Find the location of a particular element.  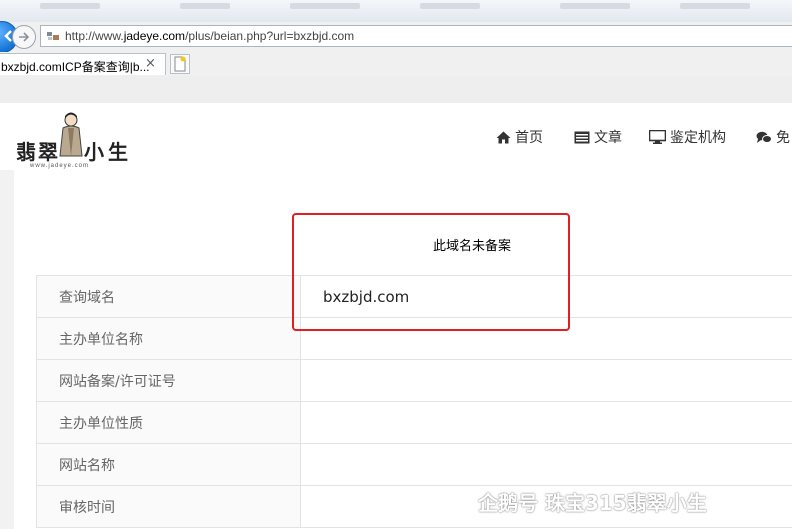

table-row: 网站备案/许可证号 is located at coordinates (414, 380).